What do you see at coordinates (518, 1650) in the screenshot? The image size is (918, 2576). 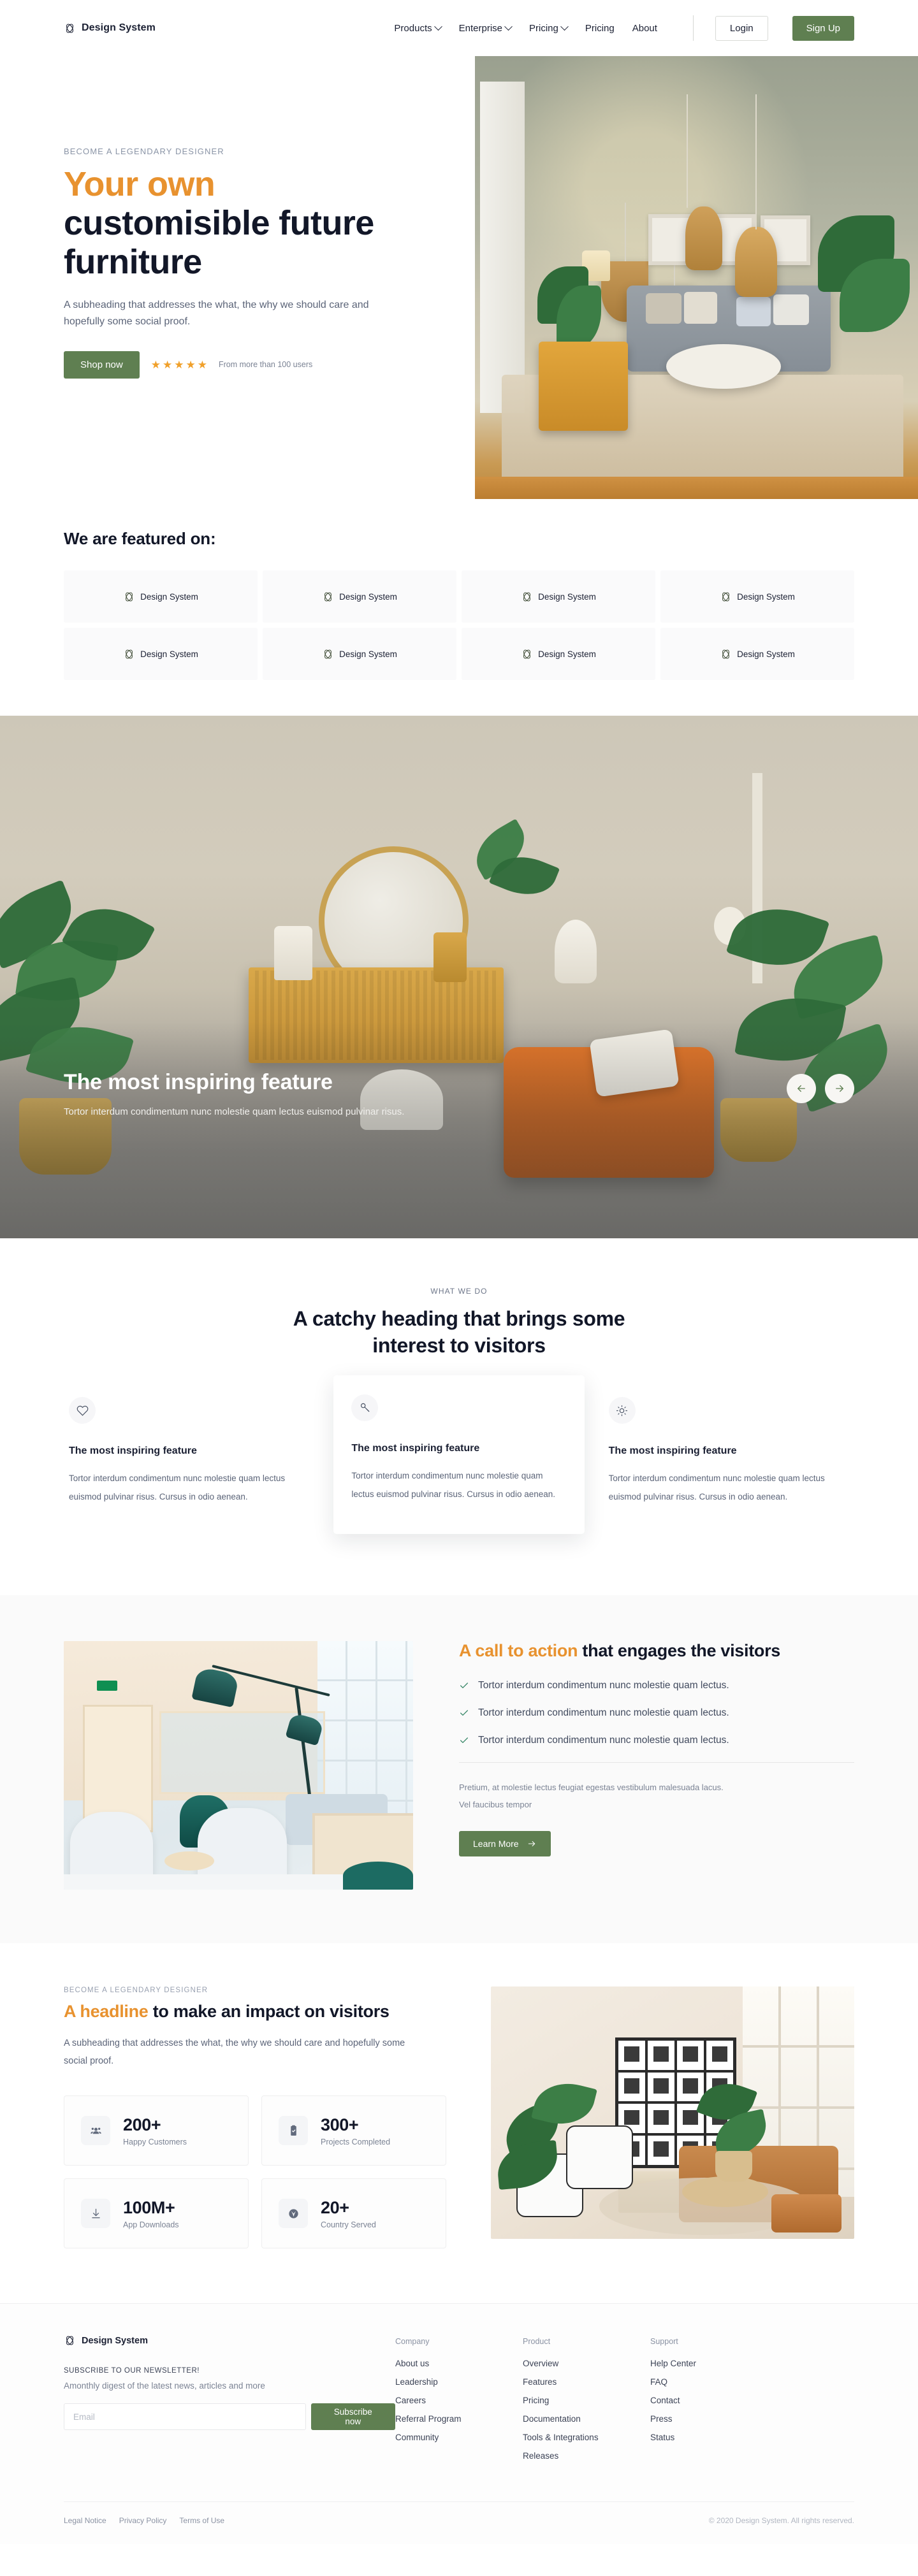 I see `cta-heading-accent: A call to action` at bounding box center [518, 1650].